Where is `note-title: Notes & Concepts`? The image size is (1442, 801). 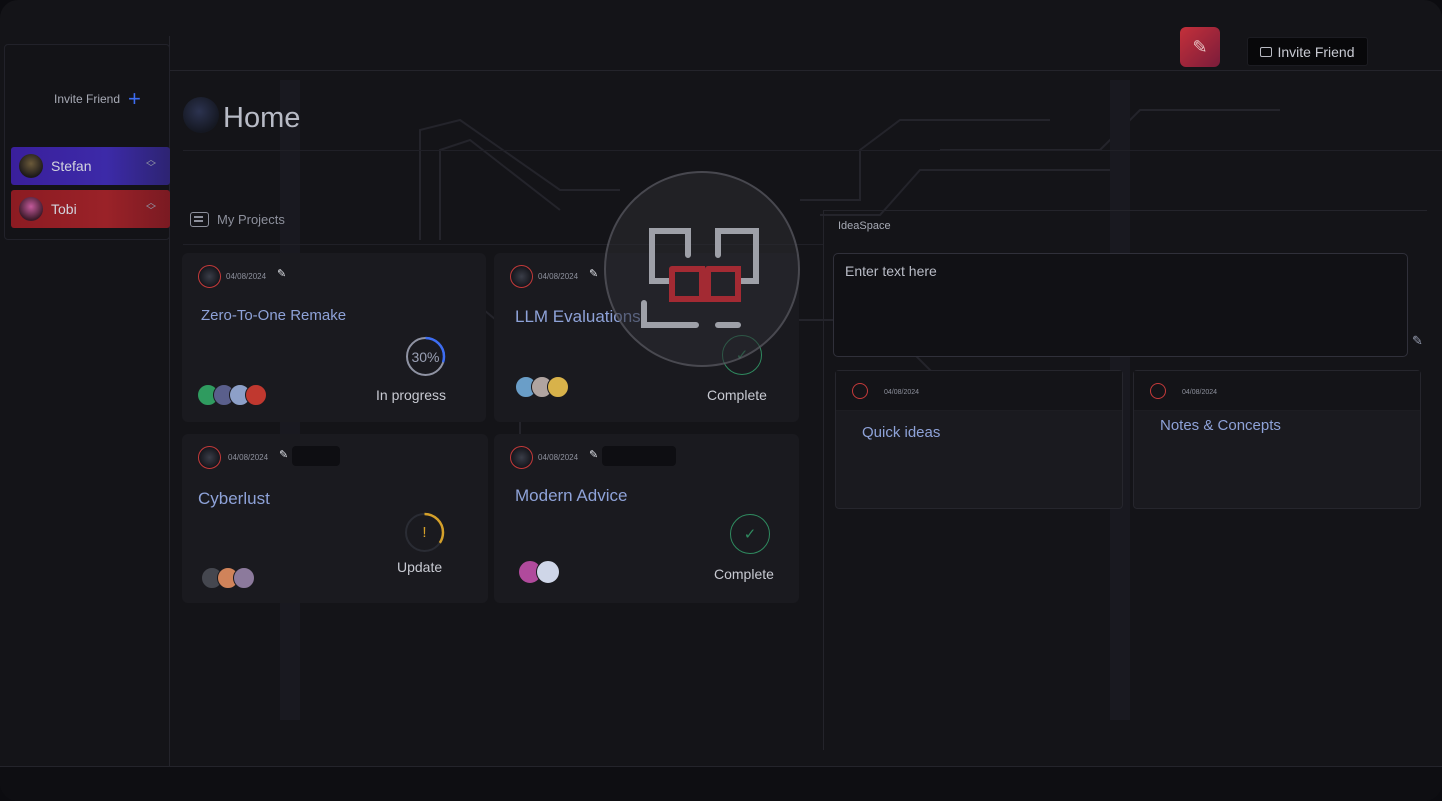 note-title: Notes & Concepts is located at coordinates (1220, 425).